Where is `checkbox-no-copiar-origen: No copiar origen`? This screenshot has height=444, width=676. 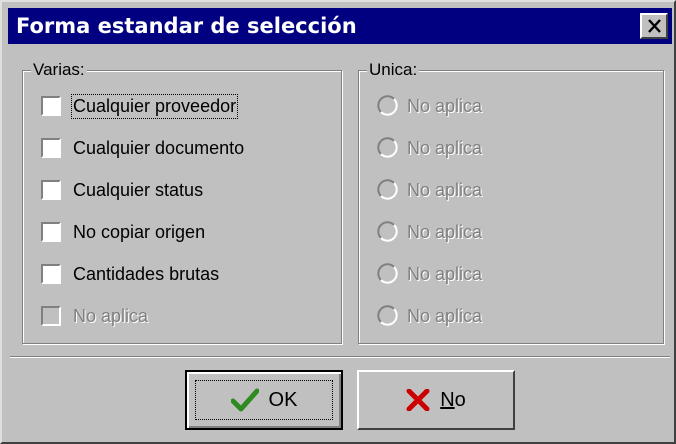
checkbox-no-copiar-origen: No copiar origen is located at coordinates (123, 232).